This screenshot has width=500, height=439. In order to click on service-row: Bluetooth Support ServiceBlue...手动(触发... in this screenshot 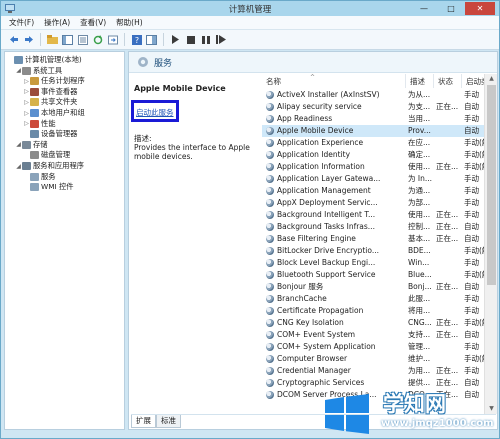, I will do `click(379, 275)`.